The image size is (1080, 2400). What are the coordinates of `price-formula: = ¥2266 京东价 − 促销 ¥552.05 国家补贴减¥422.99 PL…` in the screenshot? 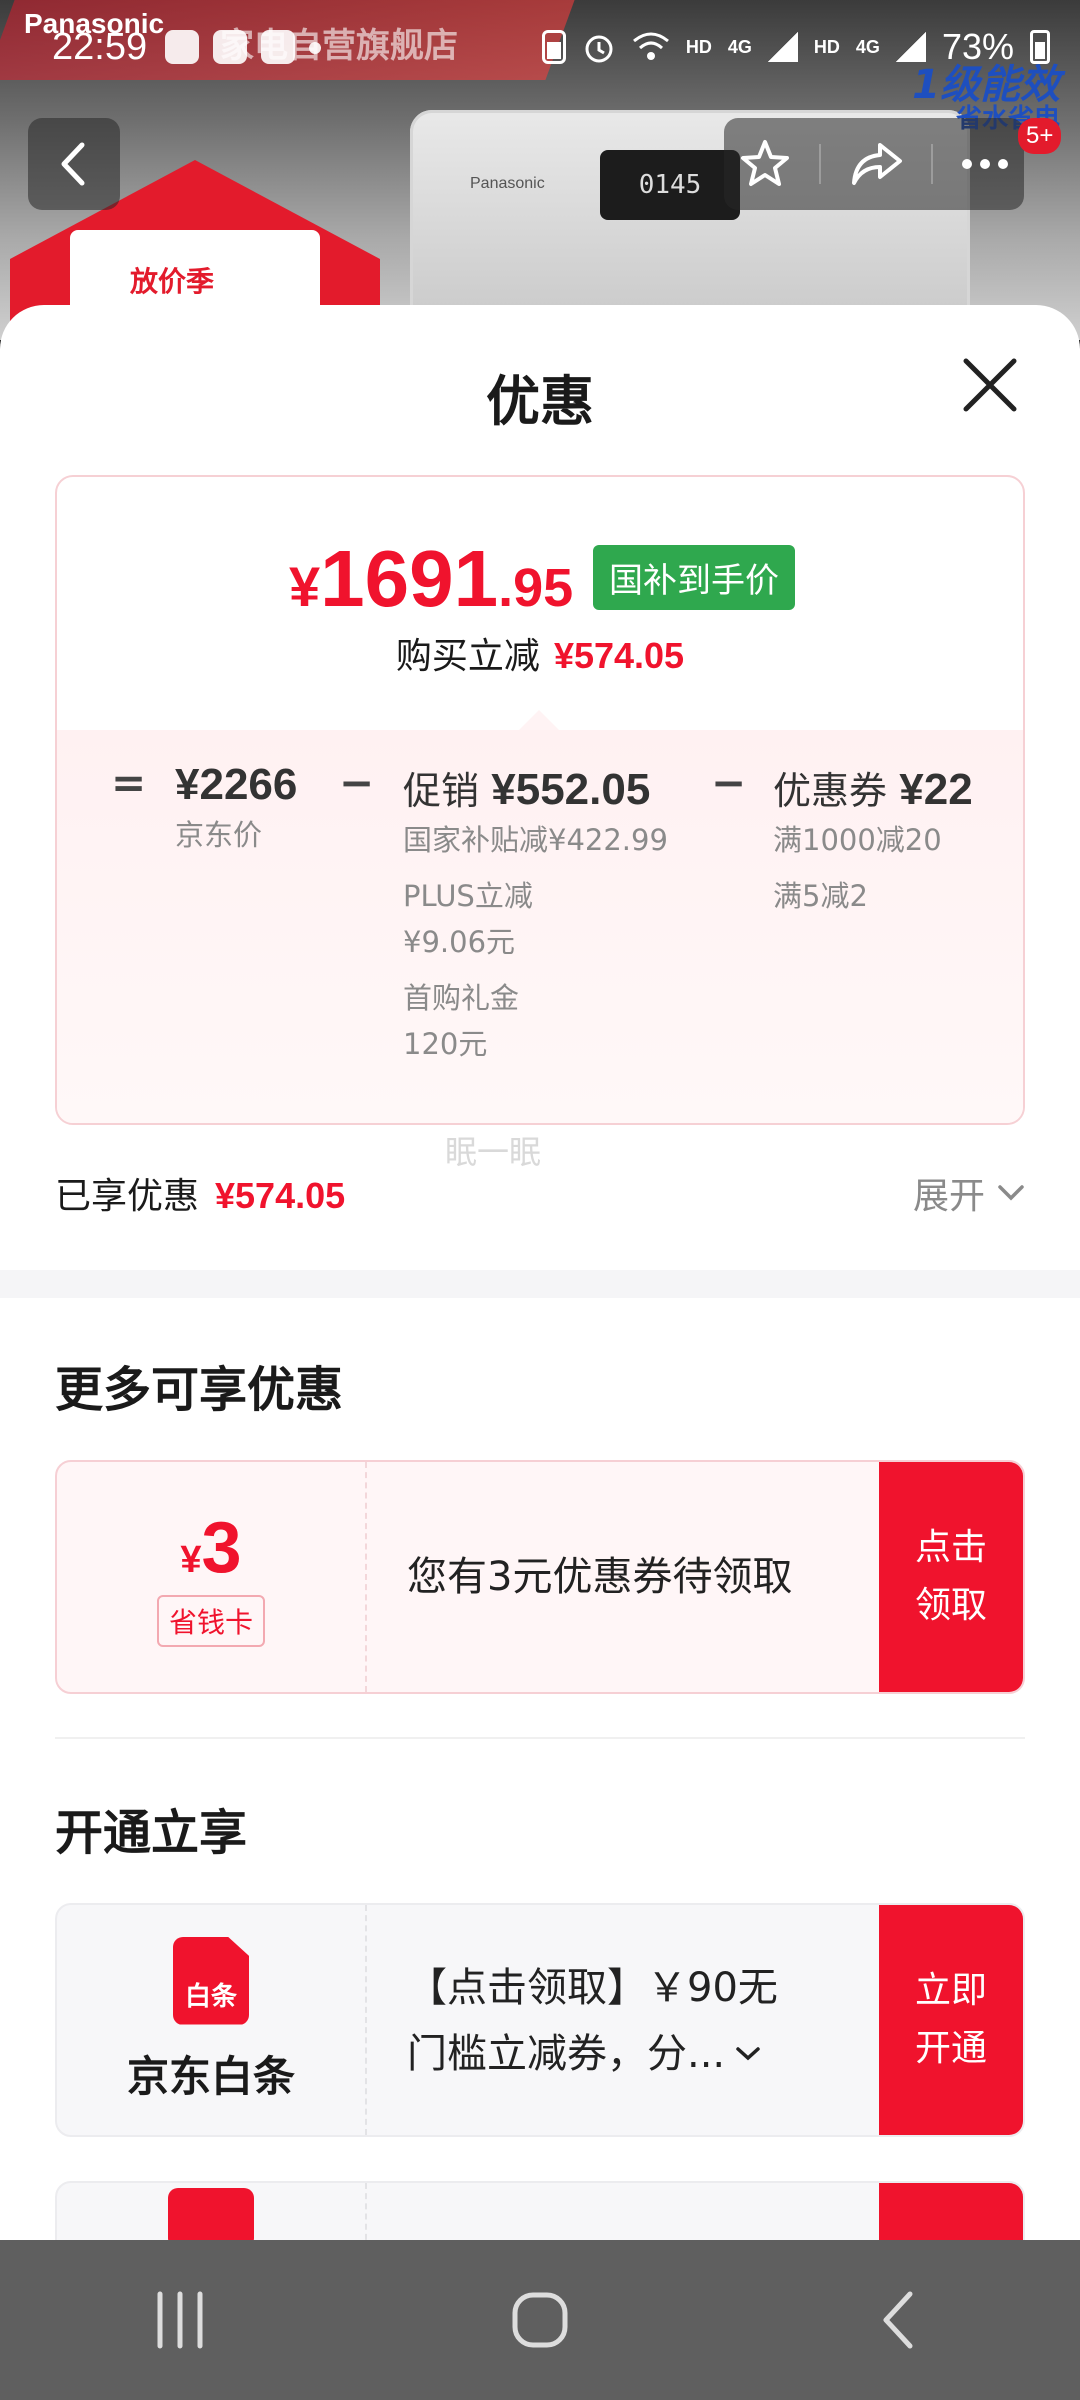 It's located at (540, 926).